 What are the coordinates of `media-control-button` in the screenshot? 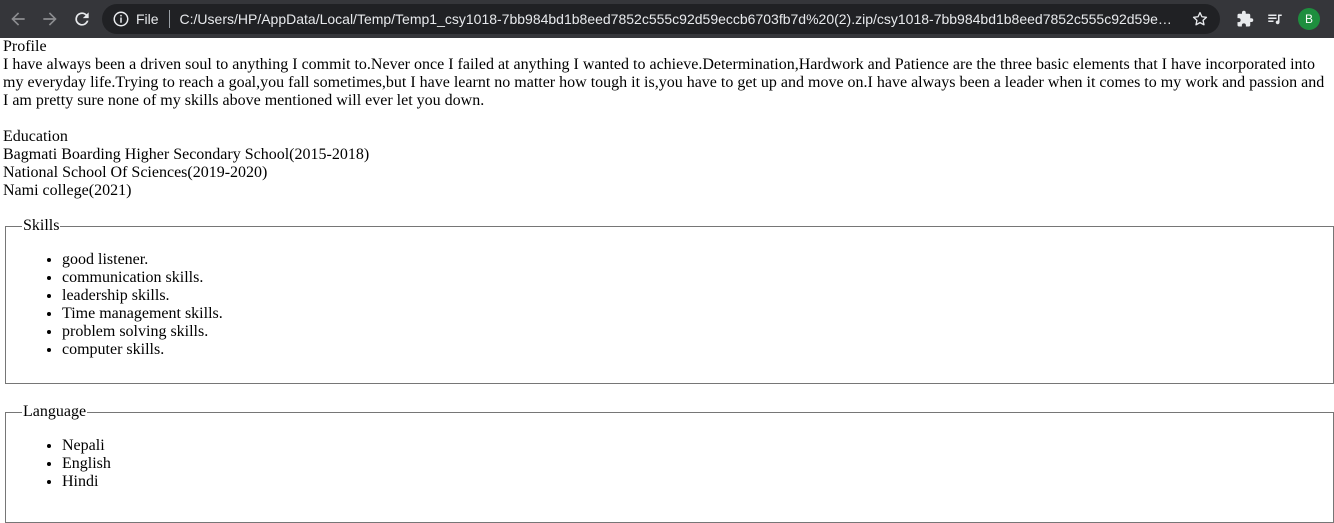 It's located at (1275, 19).